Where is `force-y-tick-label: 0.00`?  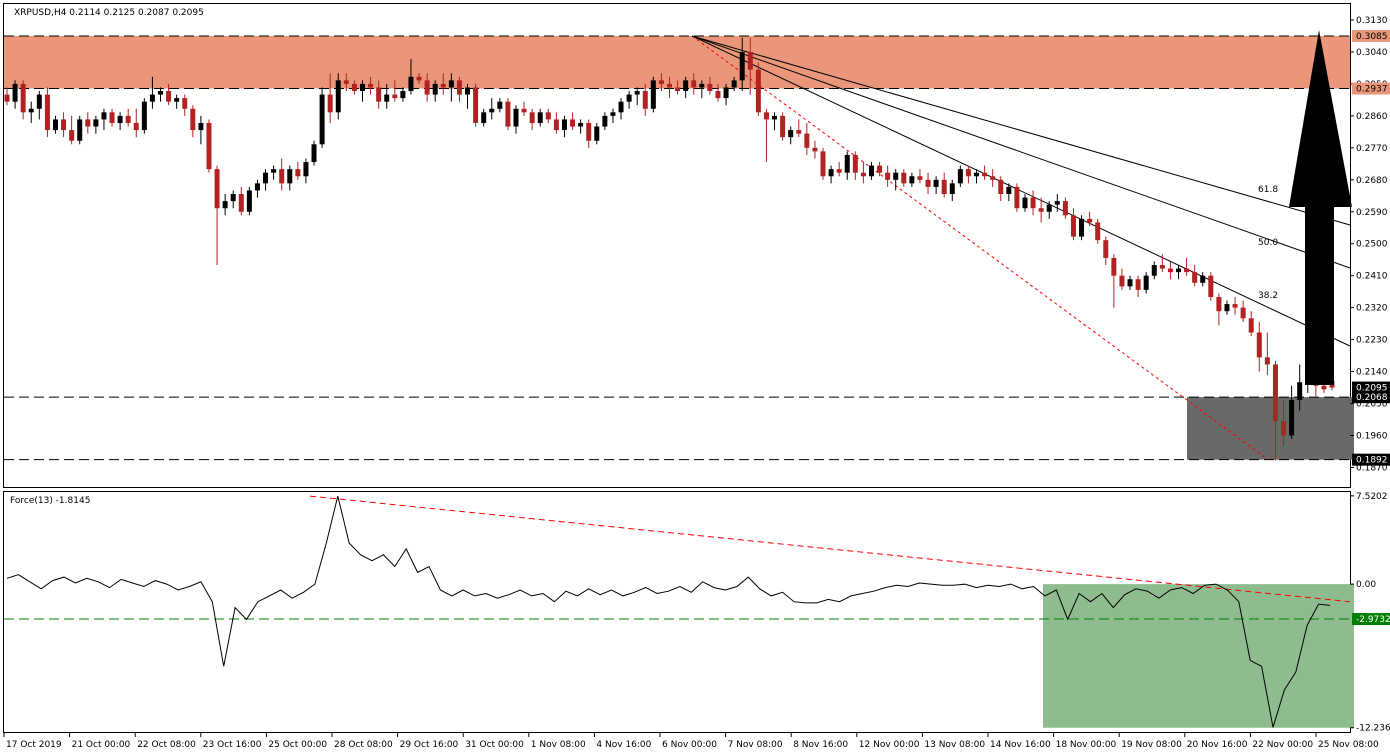
force-y-tick-label: 0.00 is located at coordinates (1366, 585).